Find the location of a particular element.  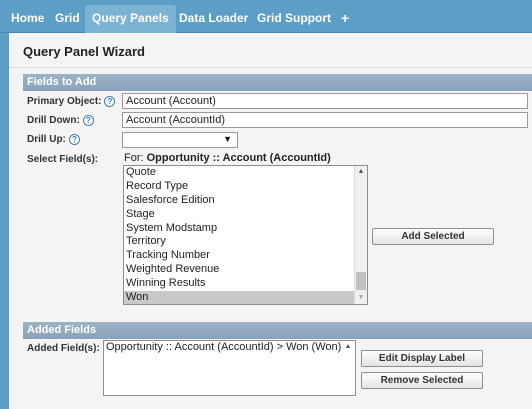

listbox-scrollbar: ▲ is located at coordinates (348, 368).